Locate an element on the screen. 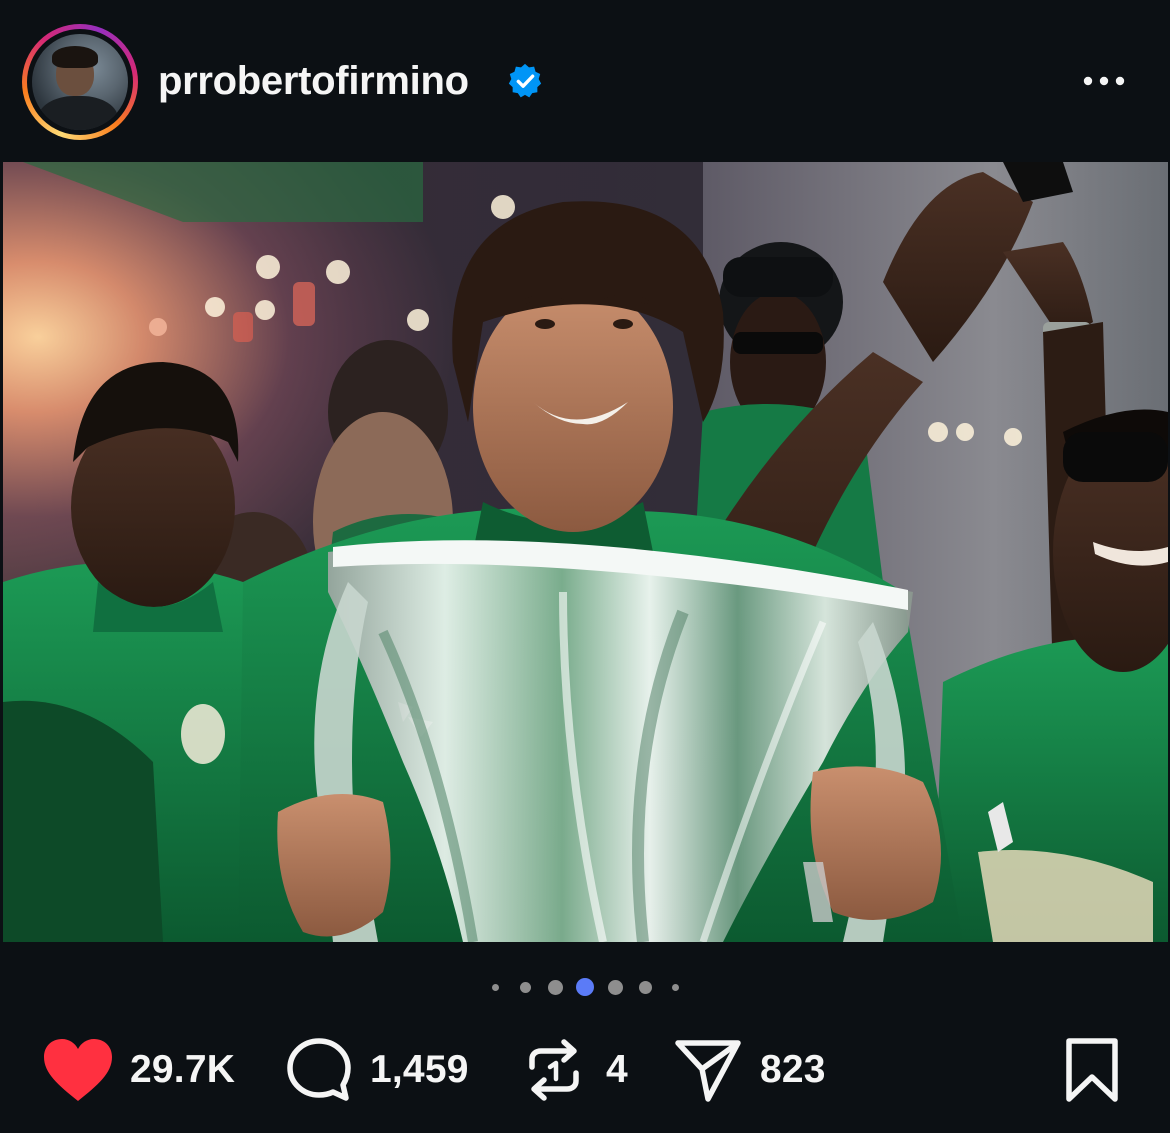 The height and width of the screenshot is (1133, 1170). like-action: 29.7K is located at coordinates (138, 1070).